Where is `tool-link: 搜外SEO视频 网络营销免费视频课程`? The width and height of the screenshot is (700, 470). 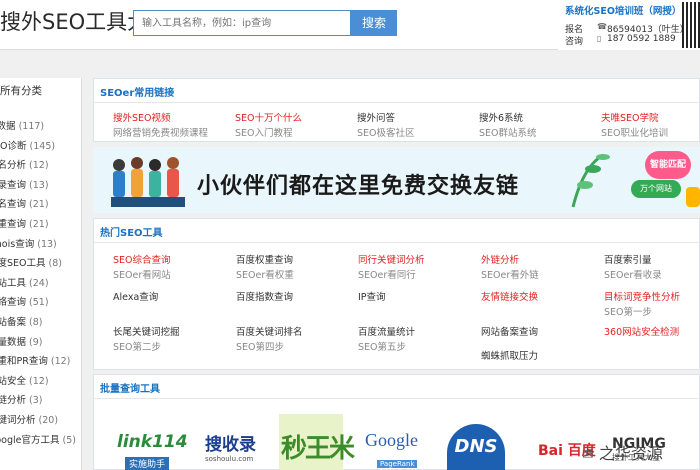
tool-link: 搜外SEO视频 网络营销免费视频课程 is located at coordinates (160, 124).